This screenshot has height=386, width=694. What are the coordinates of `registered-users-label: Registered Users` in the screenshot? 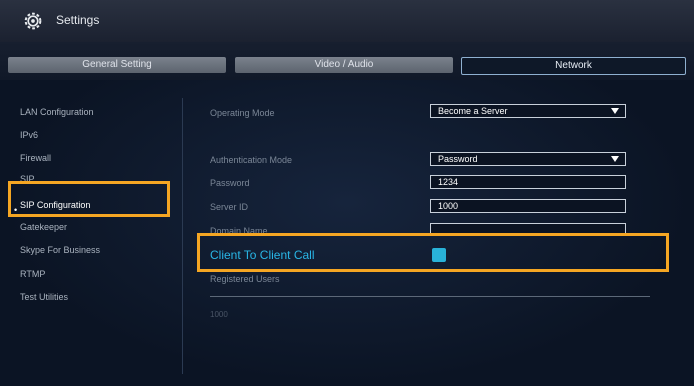 It's located at (245, 279).